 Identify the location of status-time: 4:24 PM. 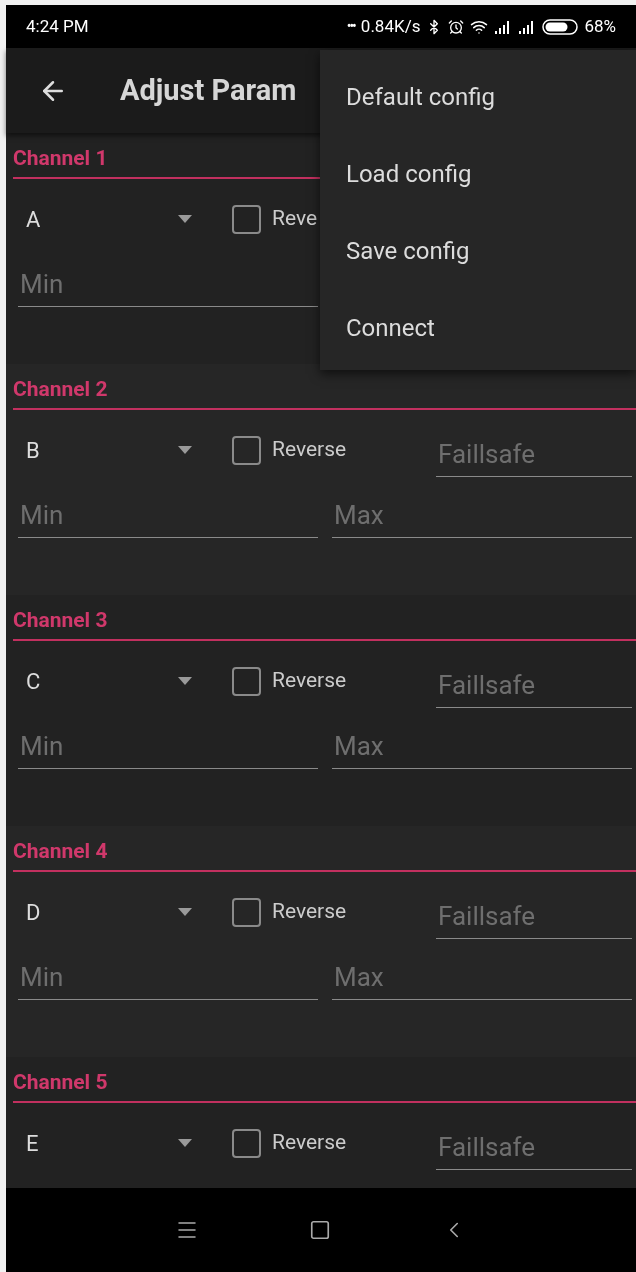
(57, 26).